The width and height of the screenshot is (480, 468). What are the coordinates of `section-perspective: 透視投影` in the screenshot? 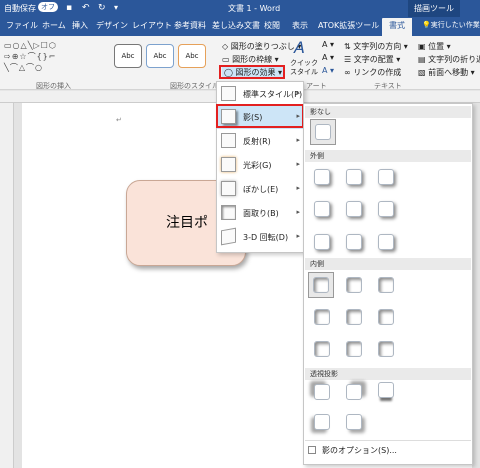 It's located at (388, 374).